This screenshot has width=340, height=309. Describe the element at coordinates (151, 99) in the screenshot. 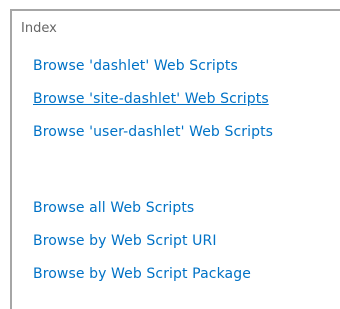

I see `link-browse-site-dashlet-web-scripts: Browse 'site-dashlet' Web Scripts` at that location.